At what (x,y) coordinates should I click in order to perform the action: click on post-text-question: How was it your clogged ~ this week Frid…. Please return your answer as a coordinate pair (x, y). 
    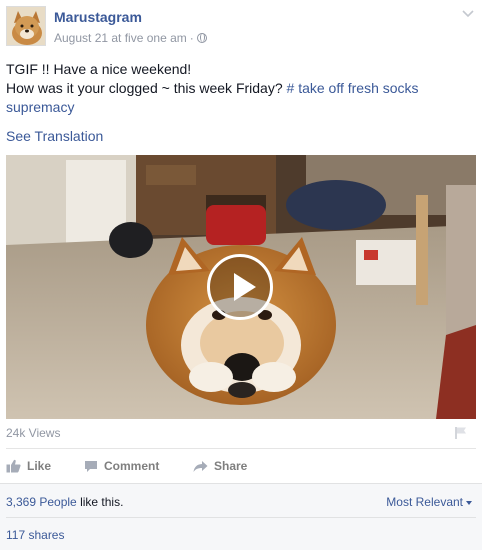
    Looking at the image, I should click on (144, 88).